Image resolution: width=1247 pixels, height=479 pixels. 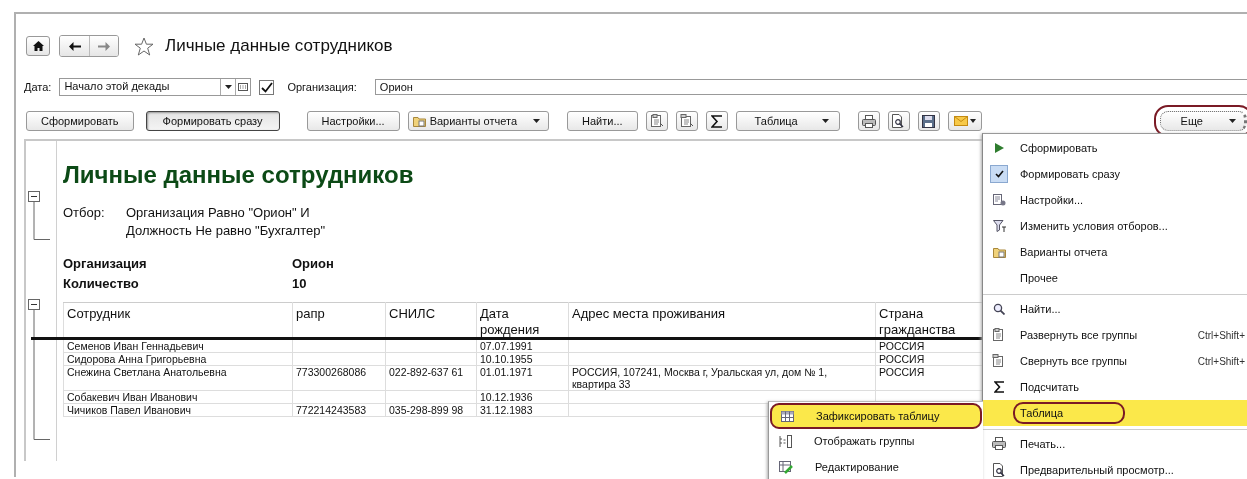 What do you see at coordinates (999, 226) in the screenshot?
I see `filter-icon` at bounding box center [999, 226].